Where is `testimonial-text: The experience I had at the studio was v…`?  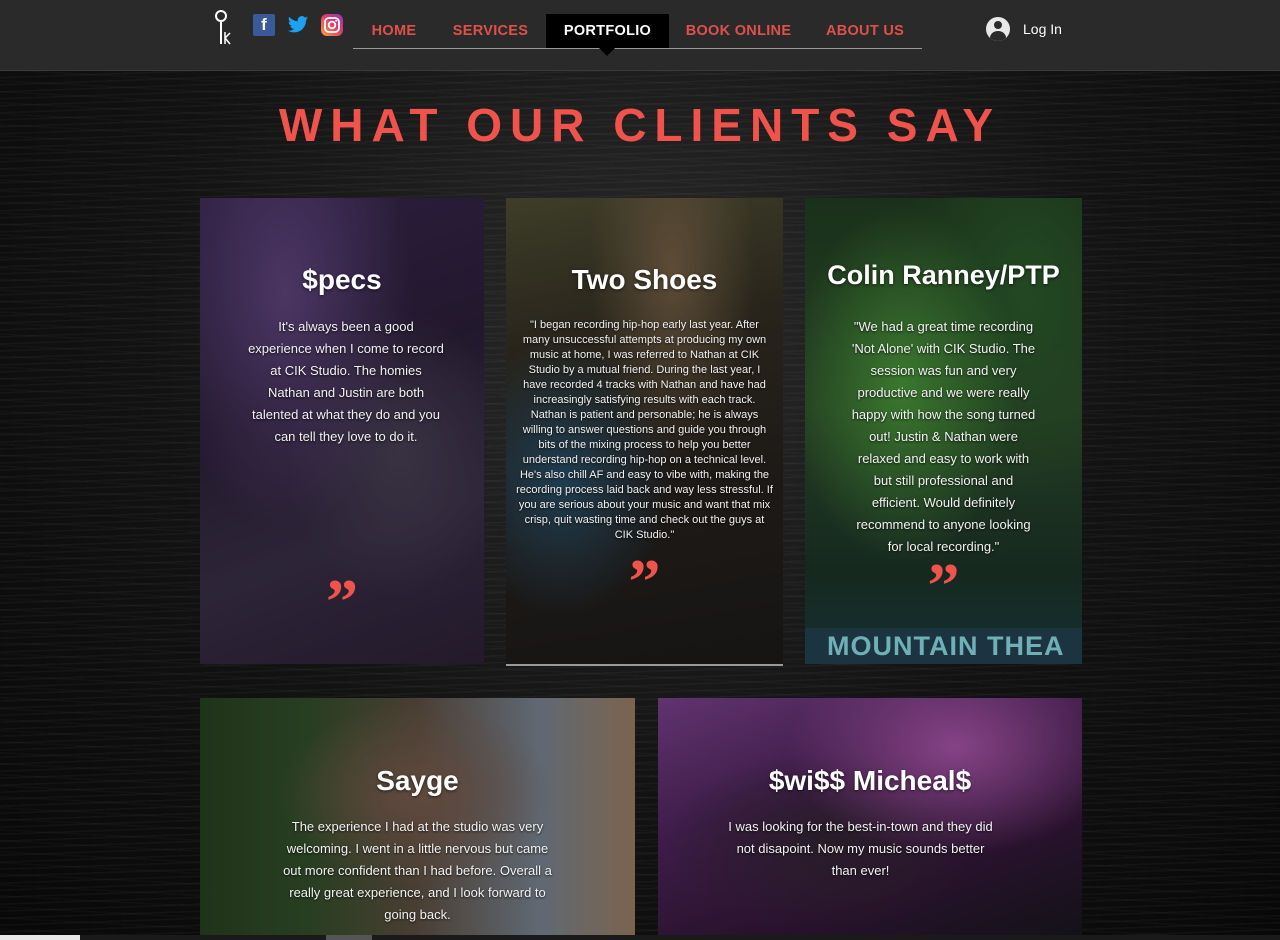
testimonial-text: The experience I had at the studio was v… is located at coordinates (417, 870).